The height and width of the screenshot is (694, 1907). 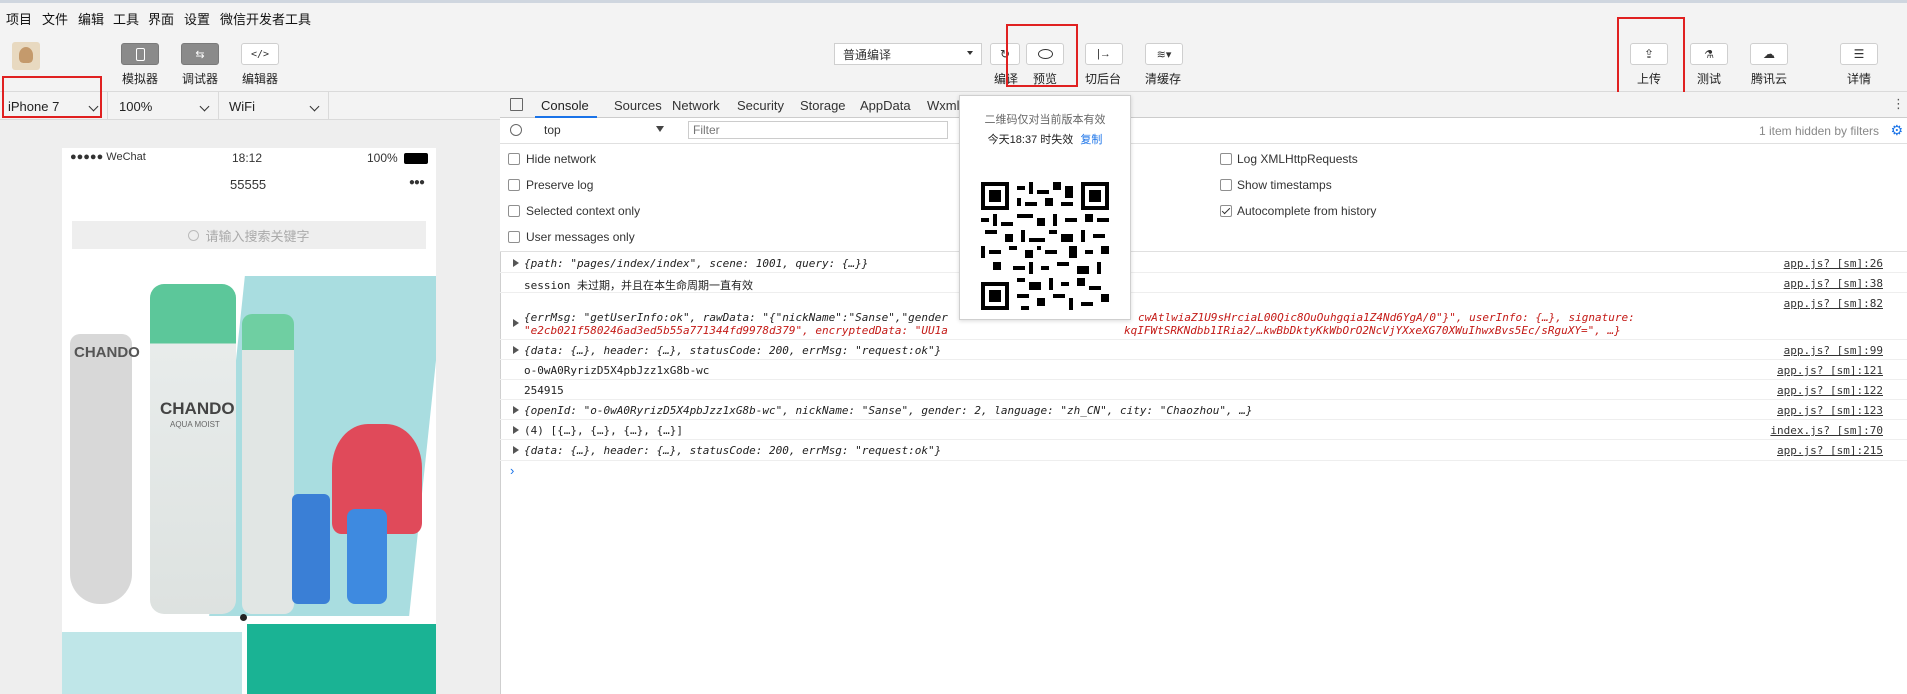 What do you see at coordinates (1104, 54) in the screenshot?
I see `background-button: |→` at bounding box center [1104, 54].